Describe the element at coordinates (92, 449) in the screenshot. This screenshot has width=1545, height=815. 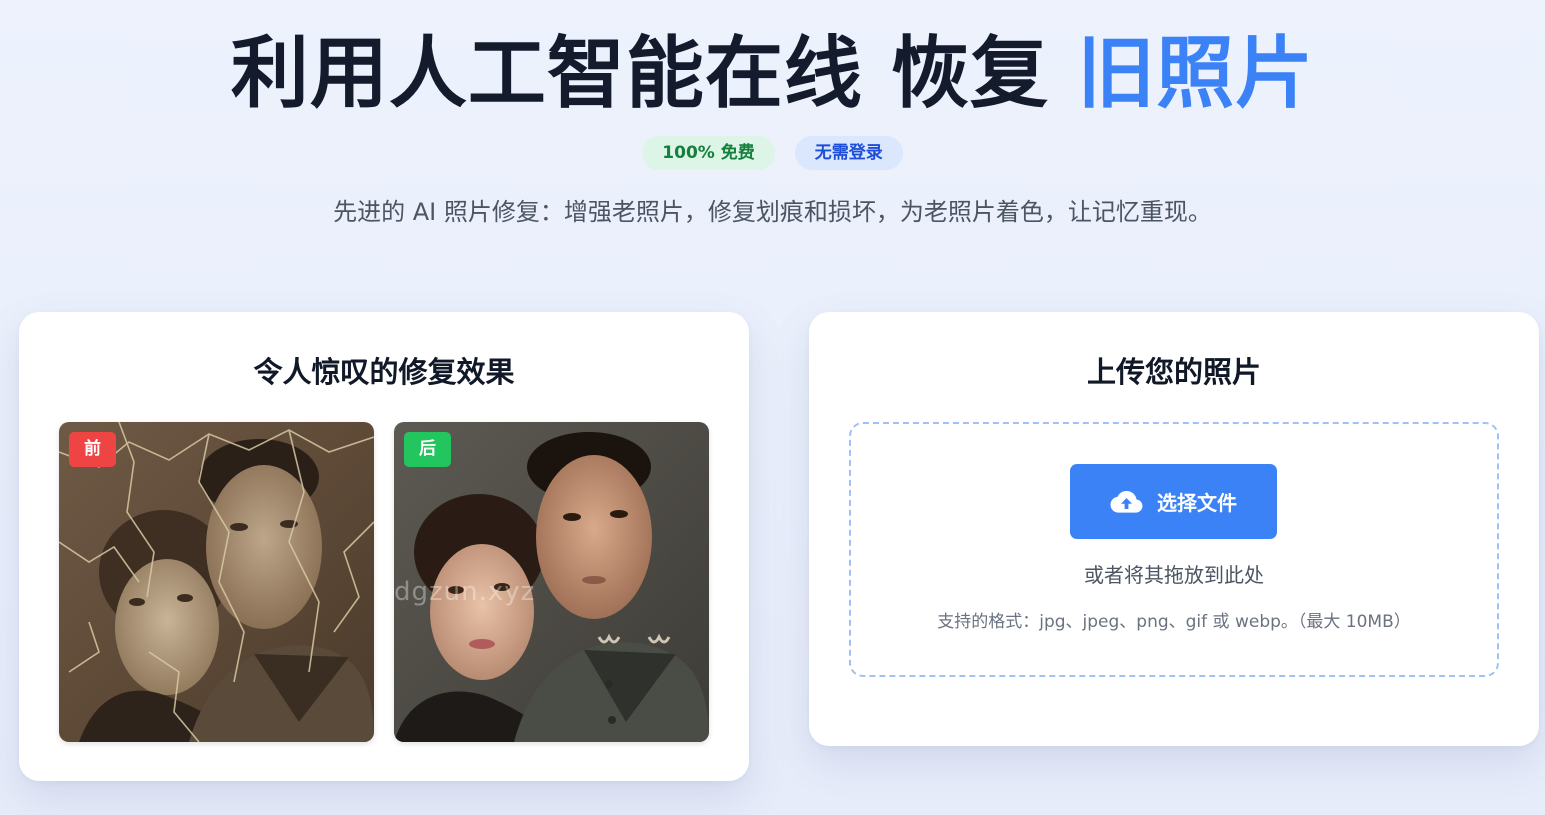
I see `before-tag: 前` at that location.